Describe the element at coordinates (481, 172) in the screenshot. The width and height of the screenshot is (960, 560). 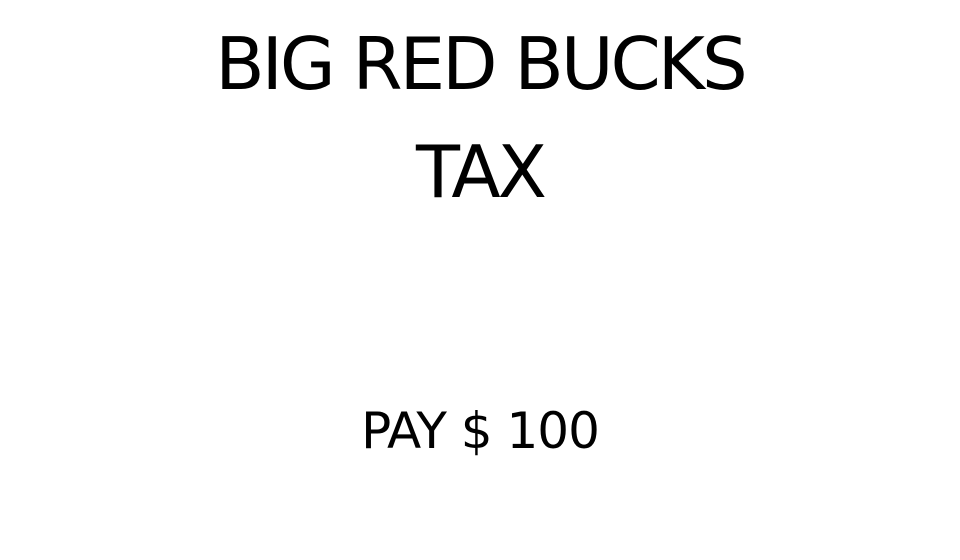
I see `card-title-line-2: TAX` at that location.